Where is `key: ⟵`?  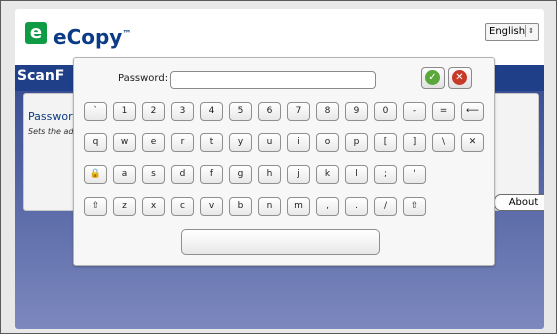 key: ⟵ is located at coordinates (472, 111).